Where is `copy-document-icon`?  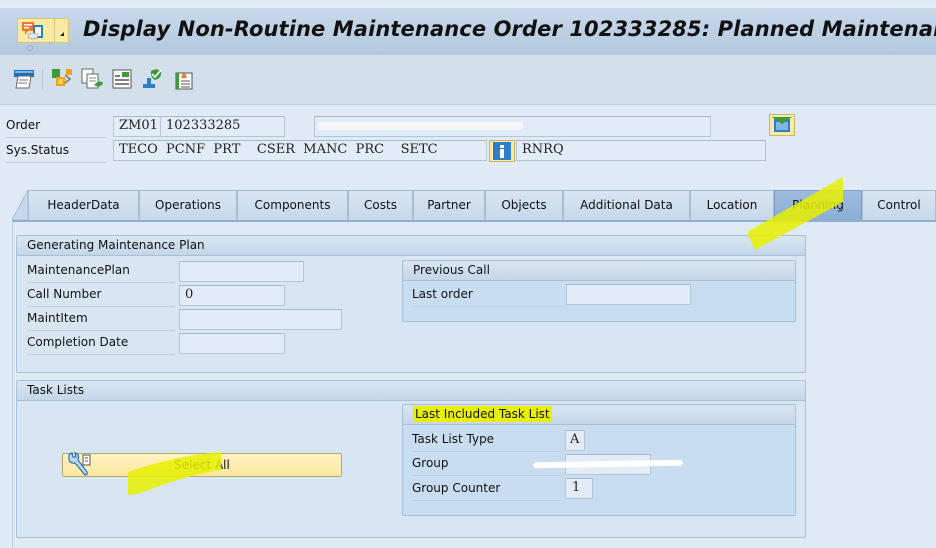
copy-document-icon is located at coordinates (92, 79).